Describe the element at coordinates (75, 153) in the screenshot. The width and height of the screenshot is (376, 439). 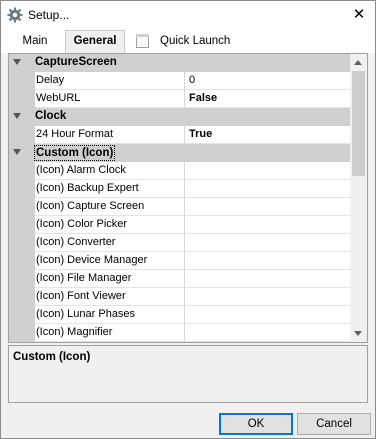
I see `category-label: Custom (Icon)` at that location.